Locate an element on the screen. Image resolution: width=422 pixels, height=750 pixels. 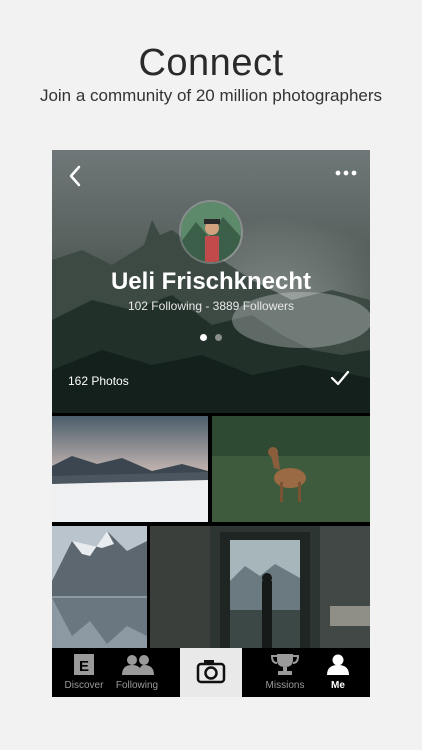
page-dot-inactive is located at coordinates (219, 337).